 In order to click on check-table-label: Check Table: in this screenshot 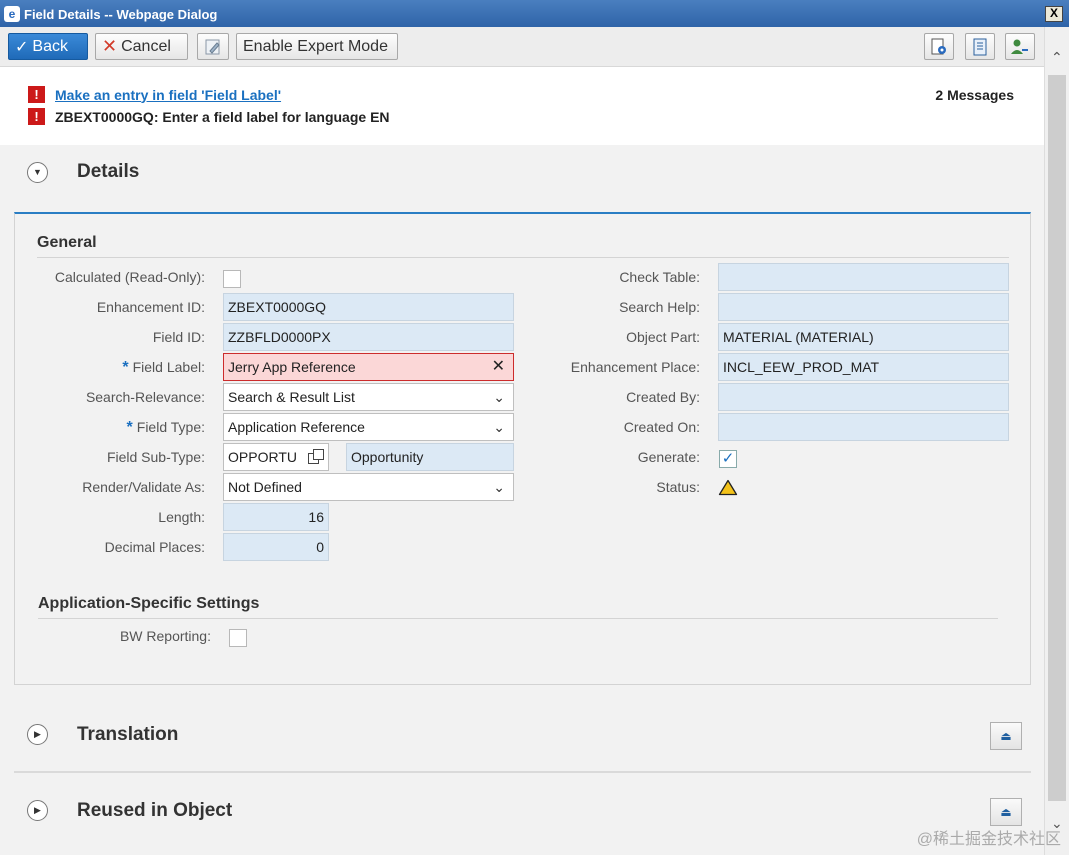, I will do `click(659, 277)`.